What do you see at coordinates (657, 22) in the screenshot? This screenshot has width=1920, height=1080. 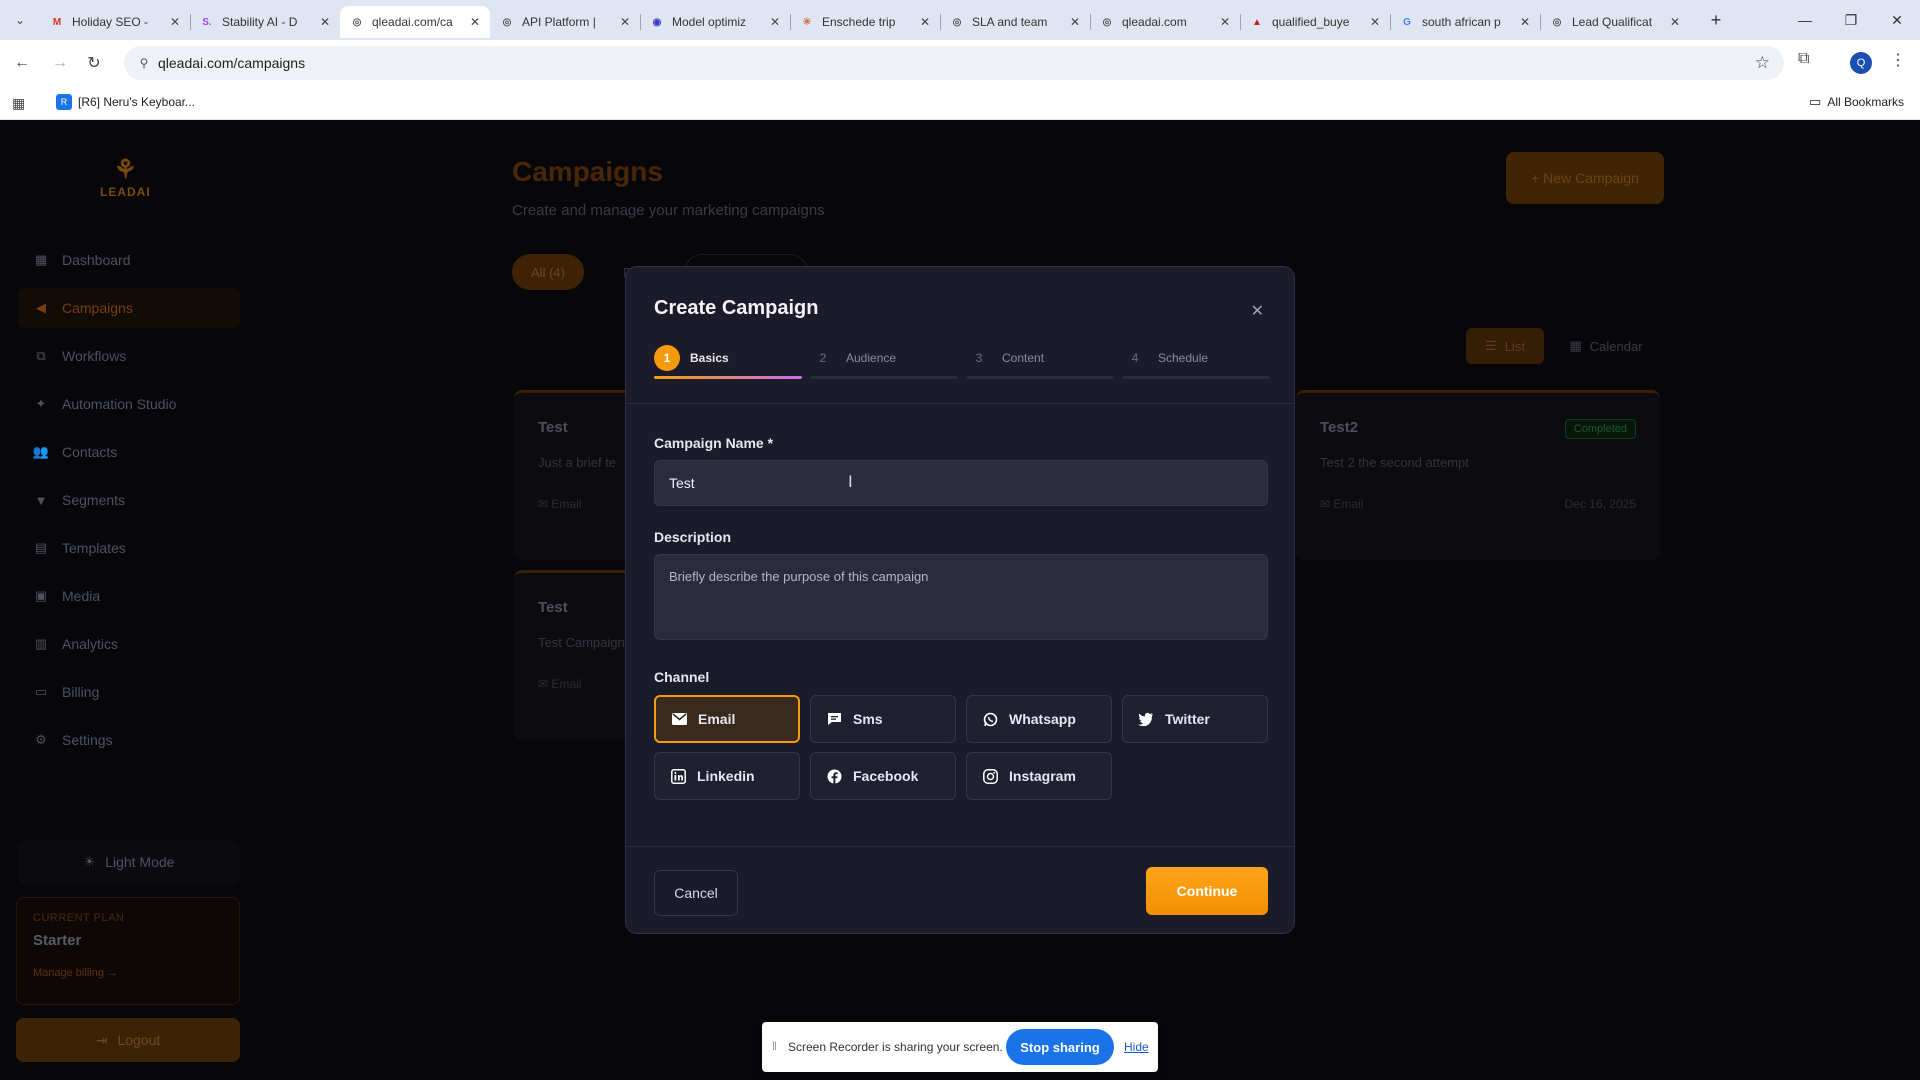 I see `tab-favicon-icon: ◉` at bounding box center [657, 22].